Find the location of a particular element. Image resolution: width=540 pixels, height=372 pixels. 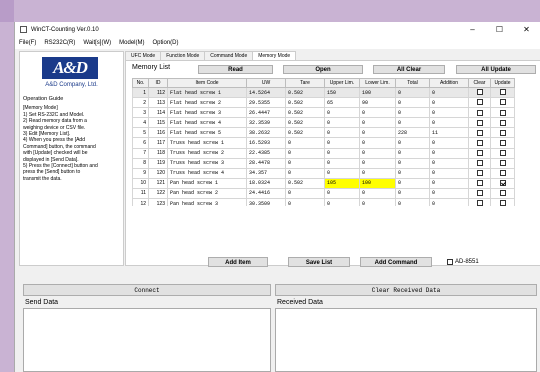

col-clear: Clear is located at coordinates (479, 83).